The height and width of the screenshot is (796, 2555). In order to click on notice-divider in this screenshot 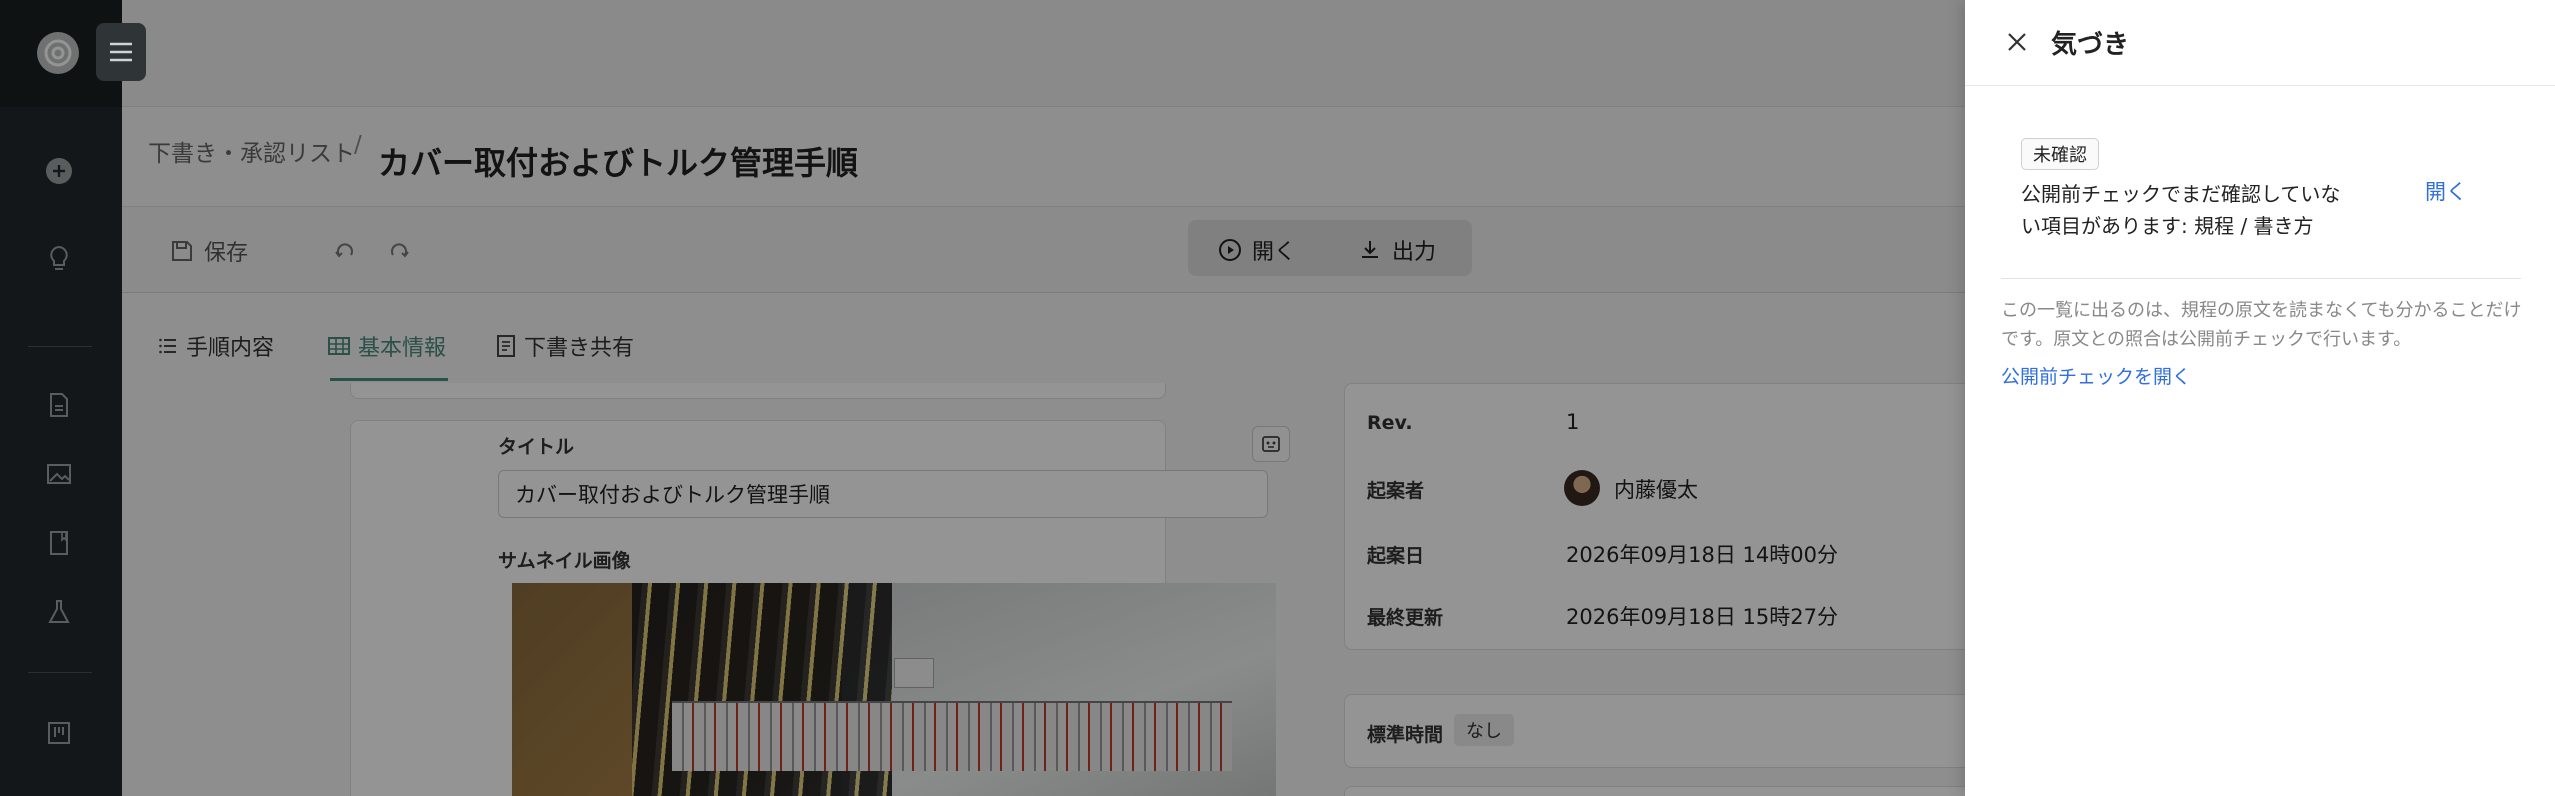, I will do `click(2261, 278)`.